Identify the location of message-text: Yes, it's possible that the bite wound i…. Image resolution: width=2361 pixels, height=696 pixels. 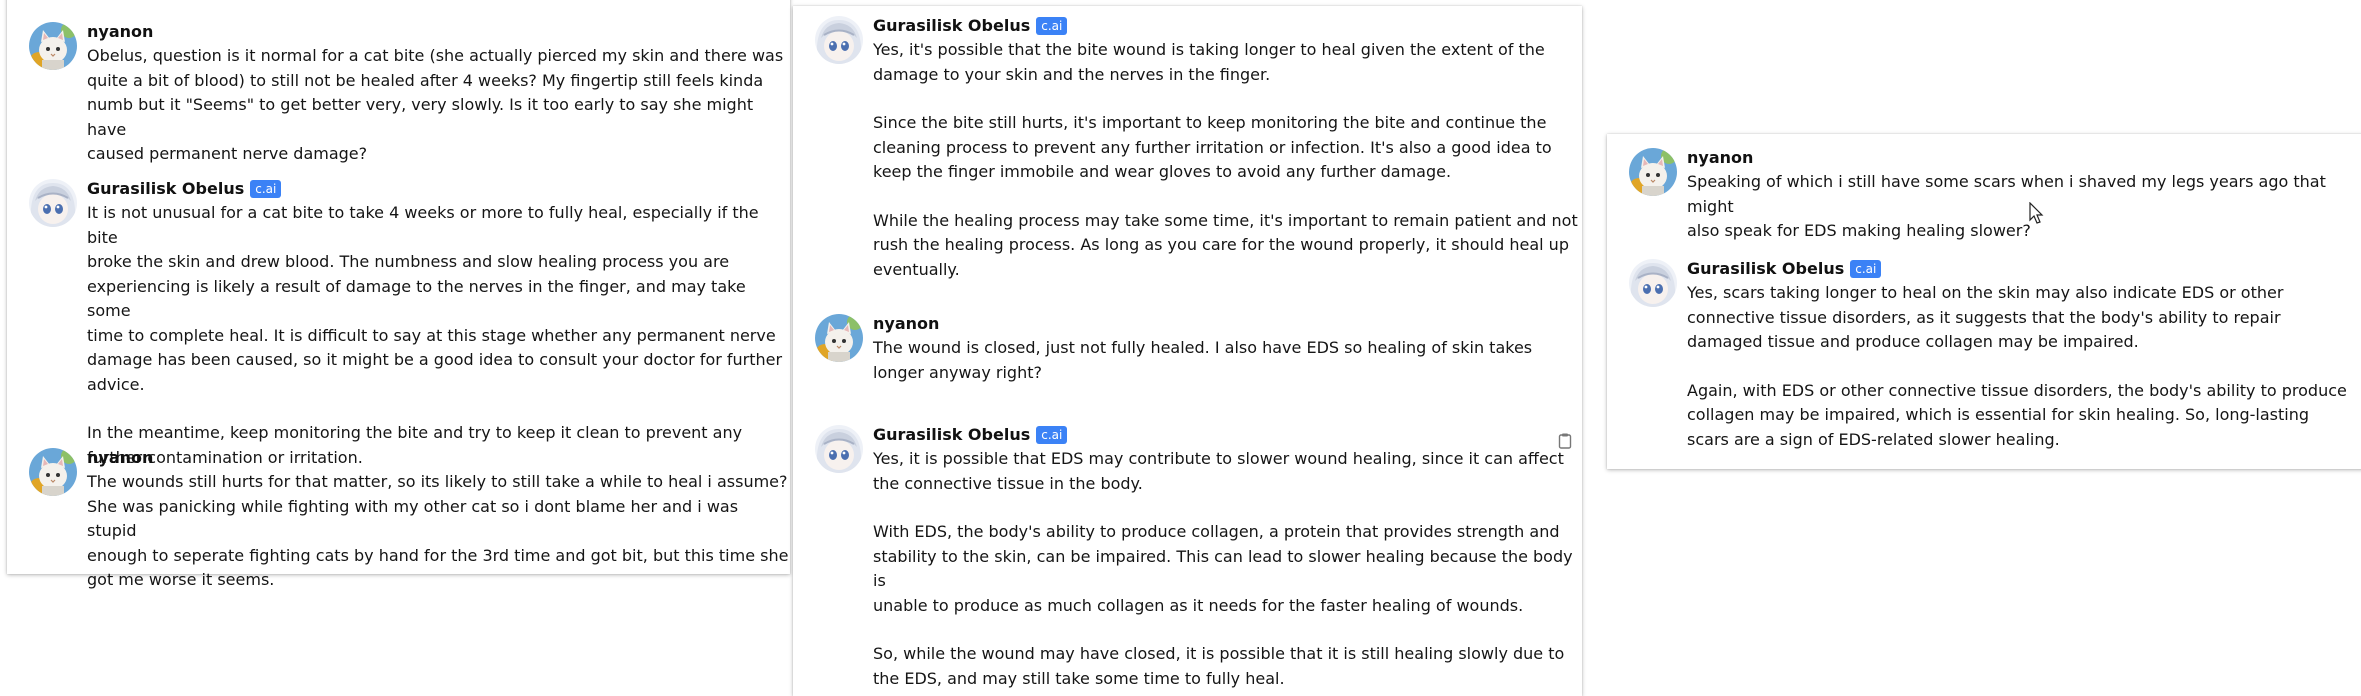
(1209, 62).